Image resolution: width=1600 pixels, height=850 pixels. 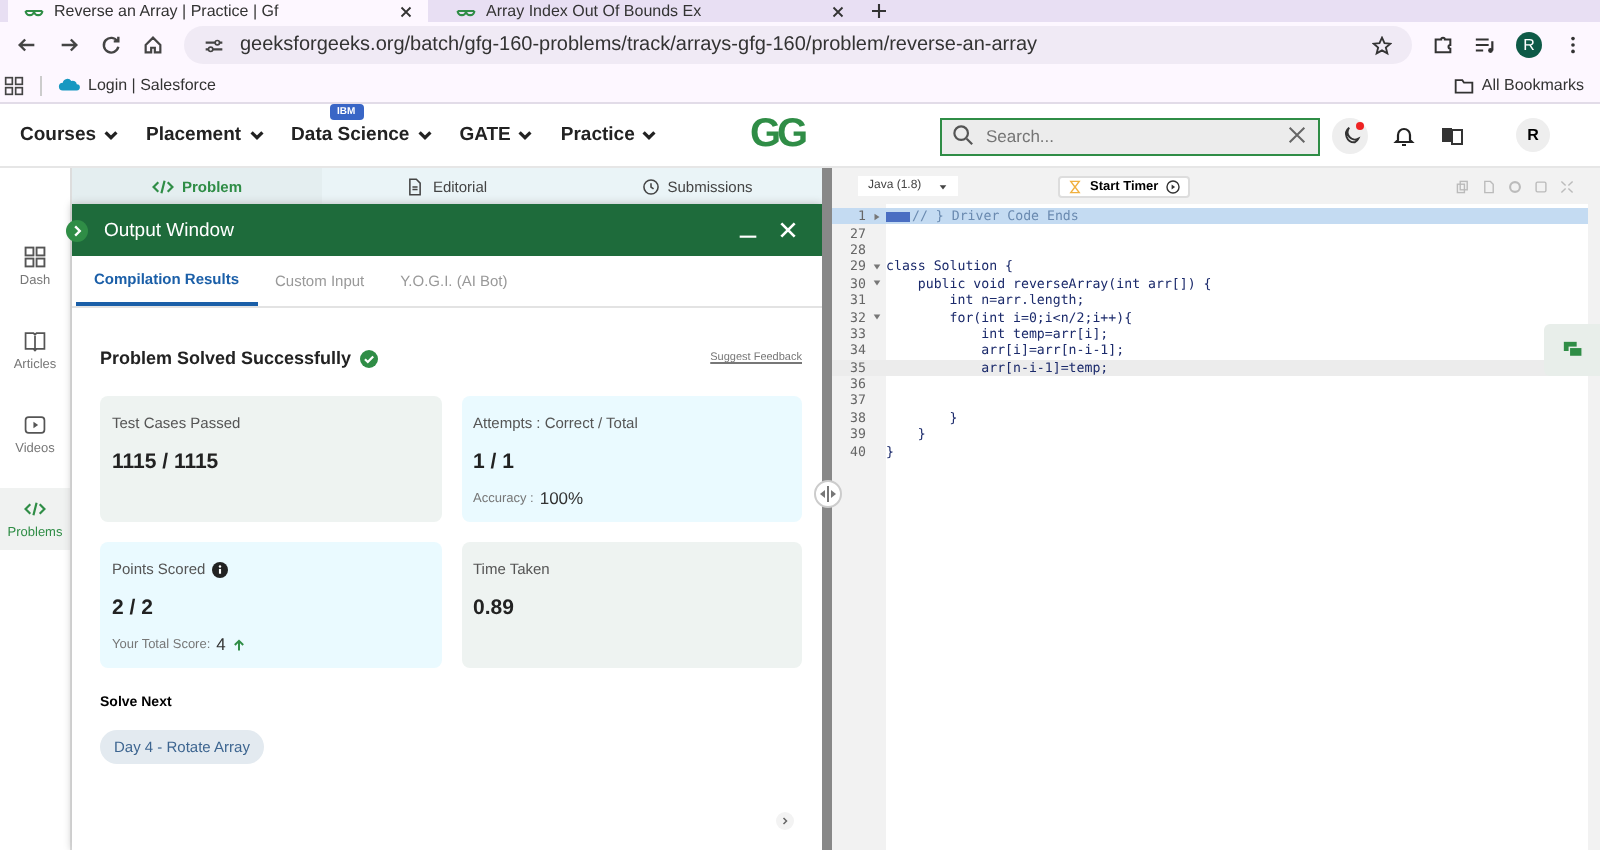 What do you see at coordinates (133, 608) in the screenshot?
I see `card-value: 2 / 2` at bounding box center [133, 608].